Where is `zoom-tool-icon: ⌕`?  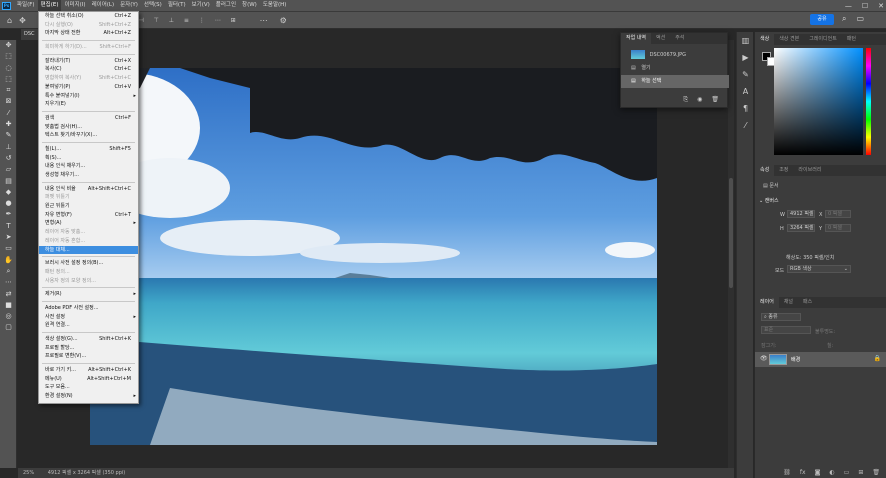 zoom-tool-icon: ⌕ is located at coordinates (8, 271).